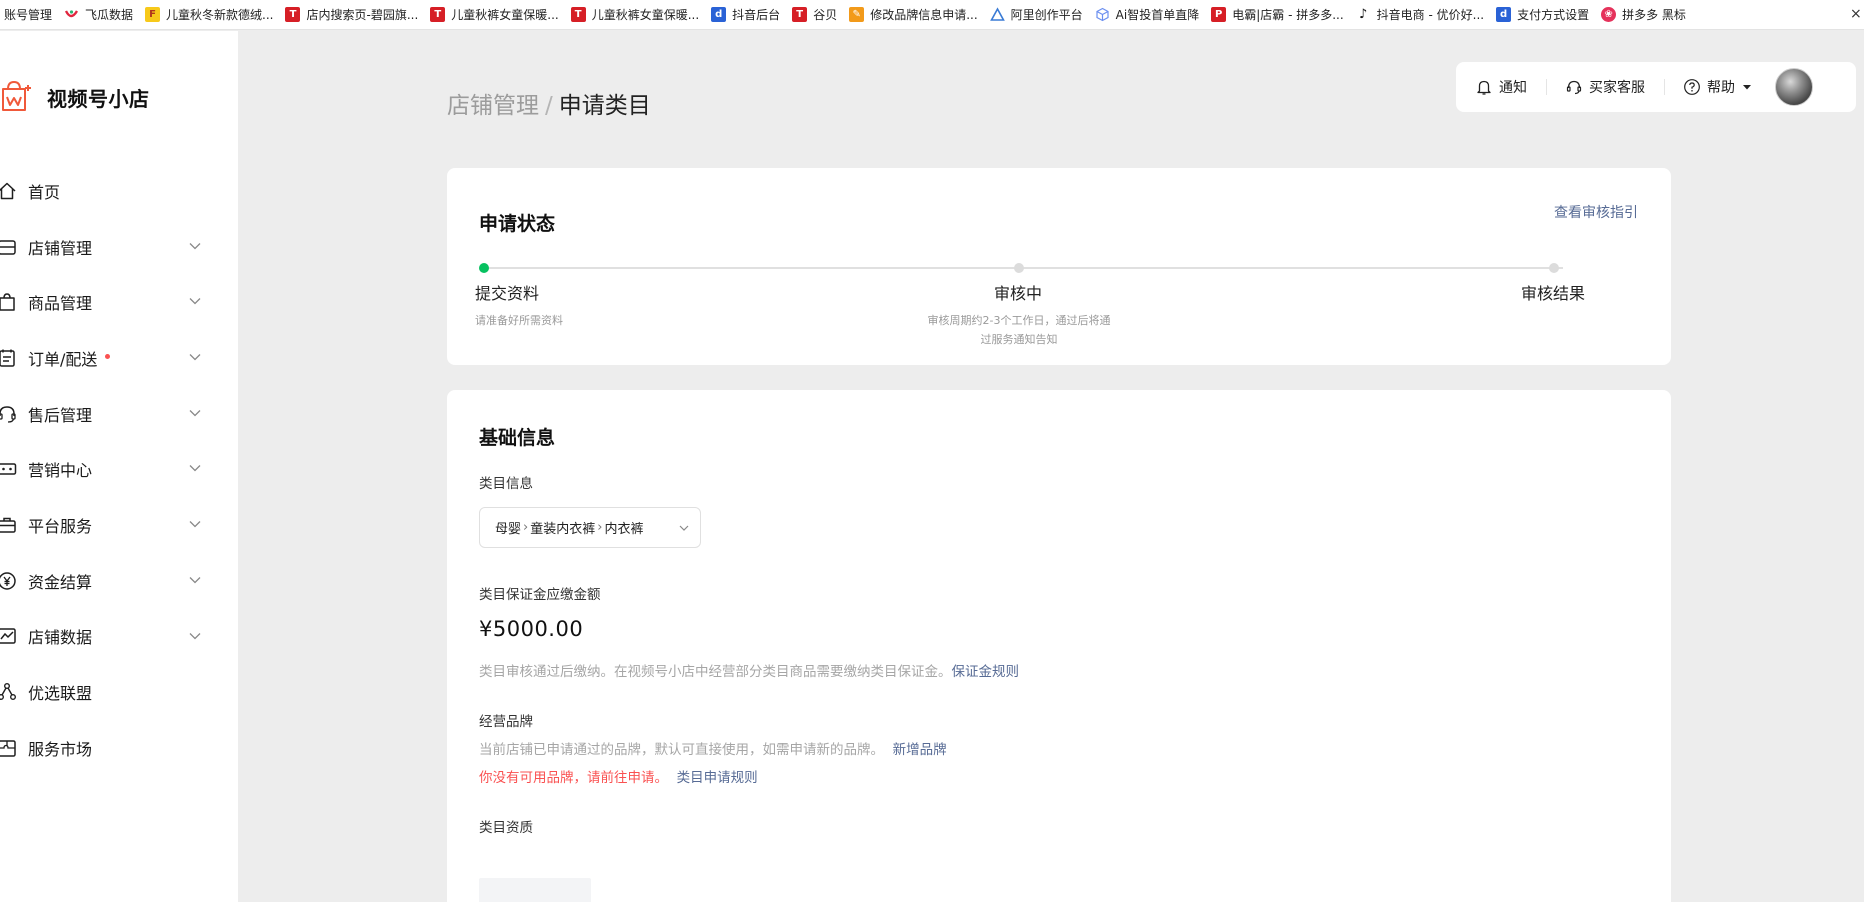 The image size is (1864, 902). Describe the element at coordinates (109, 15) in the screenshot. I see `bookmark-label: 飞瓜数据` at that location.